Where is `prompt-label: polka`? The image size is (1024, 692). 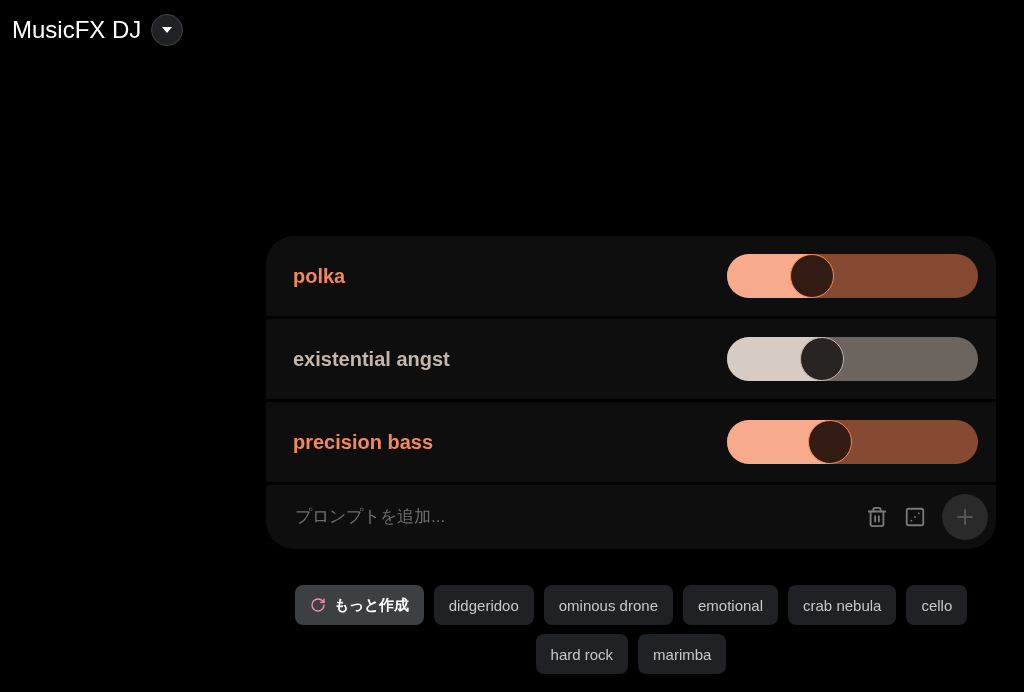
prompt-label: polka is located at coordinates (319, 276).